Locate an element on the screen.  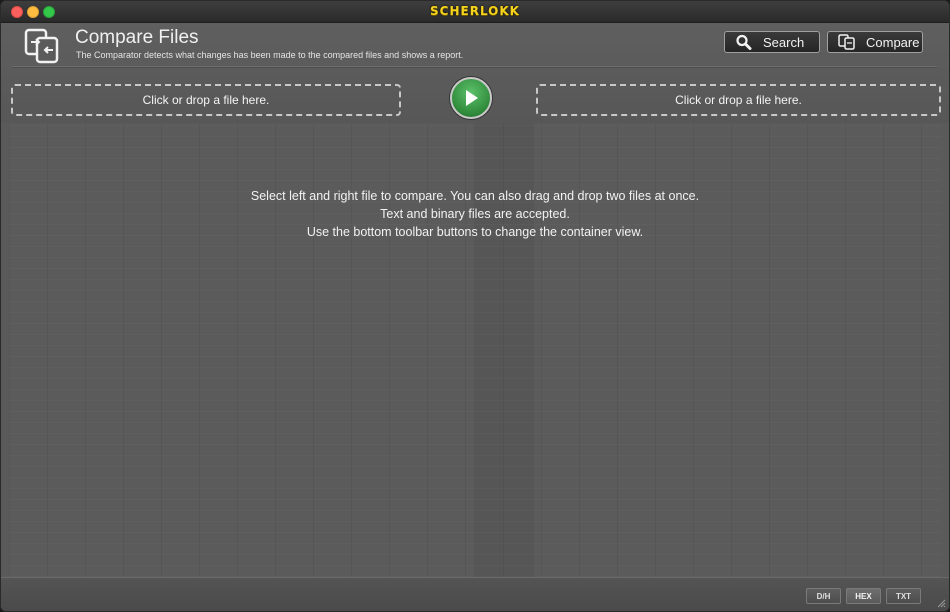
run-compare-button is located at coordinates (471, 98).